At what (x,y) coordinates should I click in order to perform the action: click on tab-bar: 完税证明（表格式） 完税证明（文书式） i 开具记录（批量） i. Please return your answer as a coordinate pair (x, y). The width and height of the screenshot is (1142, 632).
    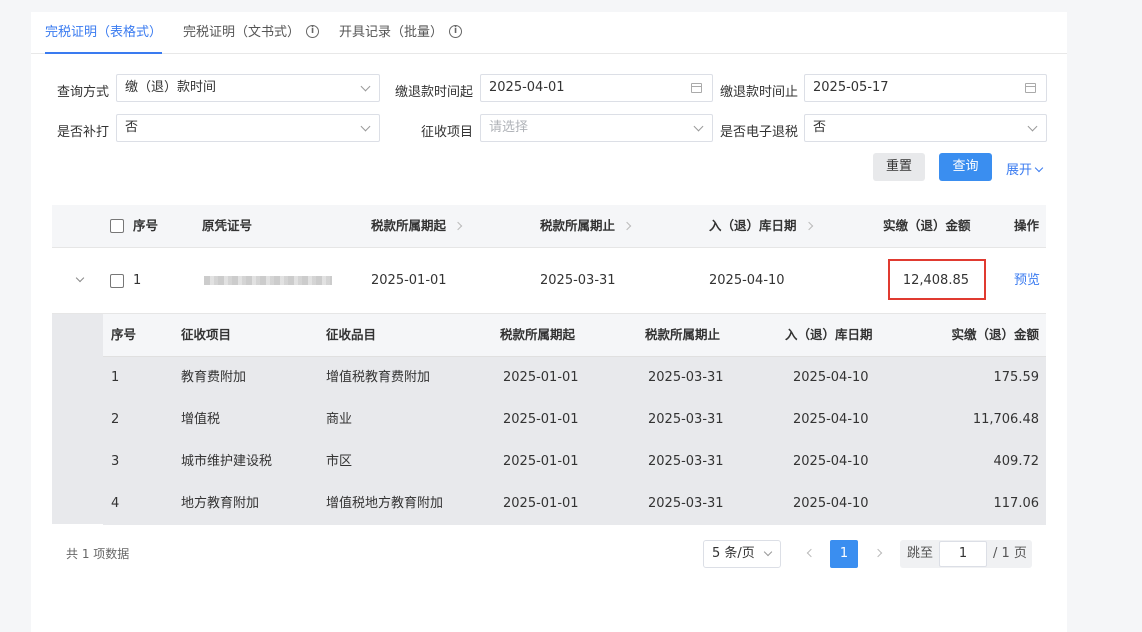
    Looking at the image, I should click on (549, 33).